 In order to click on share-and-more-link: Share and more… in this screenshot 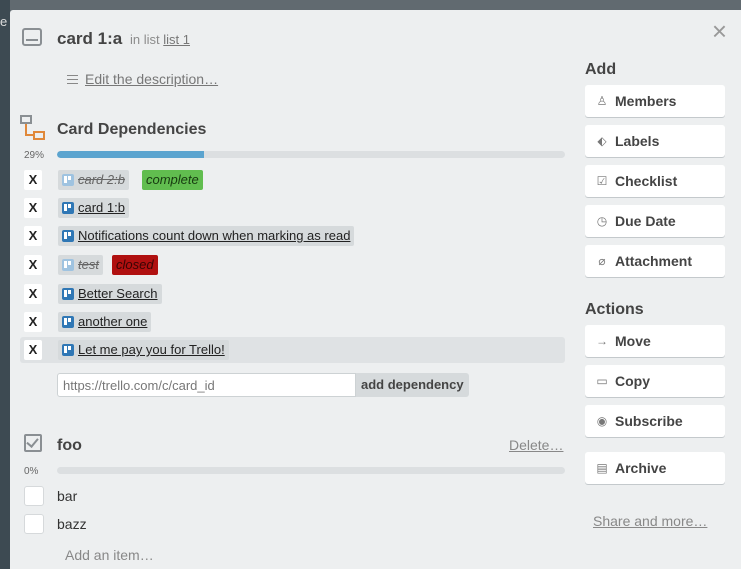, I will do `click(650, 521)`.